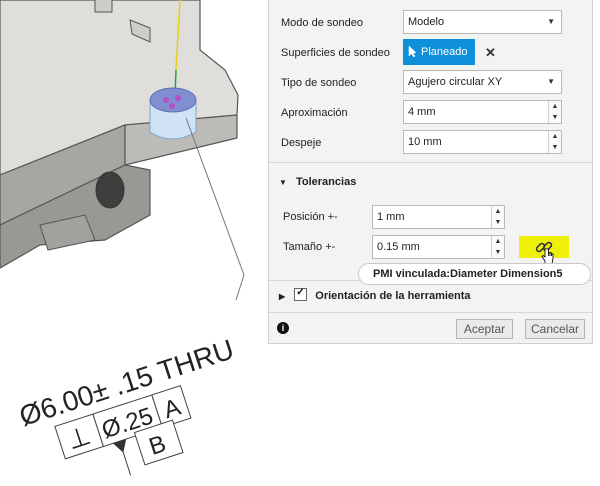  What do you see at coordinates (412, 51) in the screenshot?
I see `cursor-arrow-icon` at bounding box center [412, 51].